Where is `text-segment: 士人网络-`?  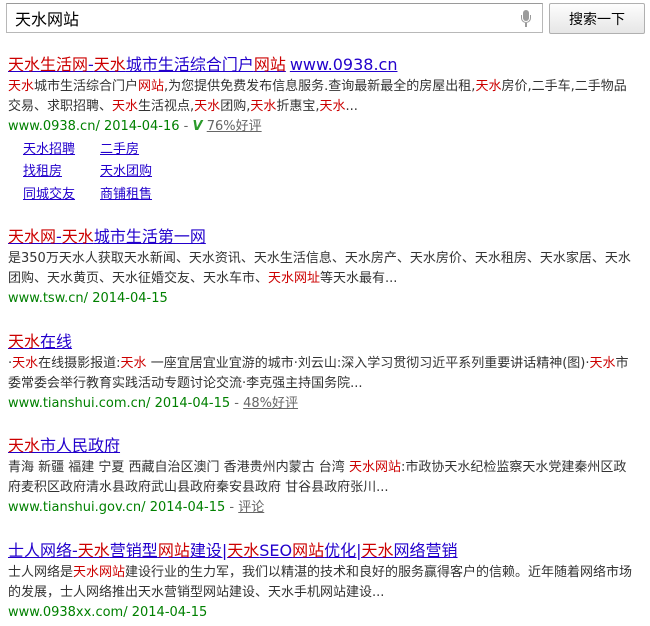 text-segment: 士人网络- is located at coordinates (43, 550).